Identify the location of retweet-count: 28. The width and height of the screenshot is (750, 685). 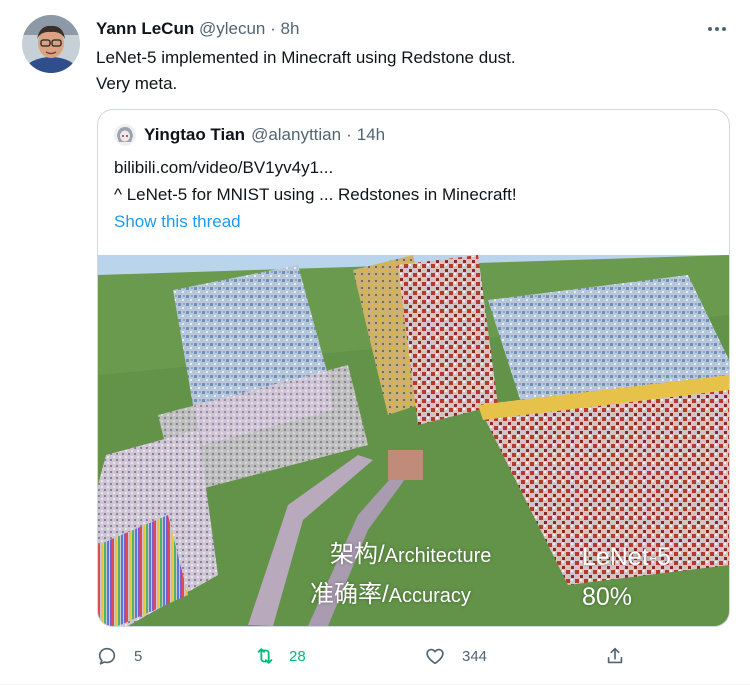
(297, 656).